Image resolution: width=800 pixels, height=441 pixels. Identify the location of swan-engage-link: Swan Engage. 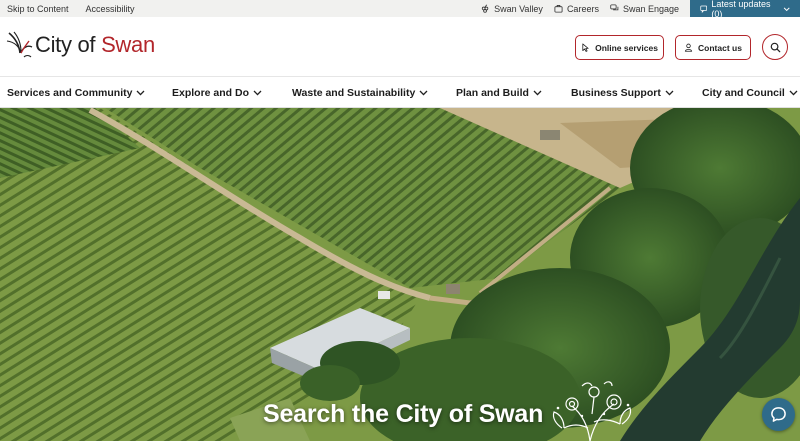
(644, 9).